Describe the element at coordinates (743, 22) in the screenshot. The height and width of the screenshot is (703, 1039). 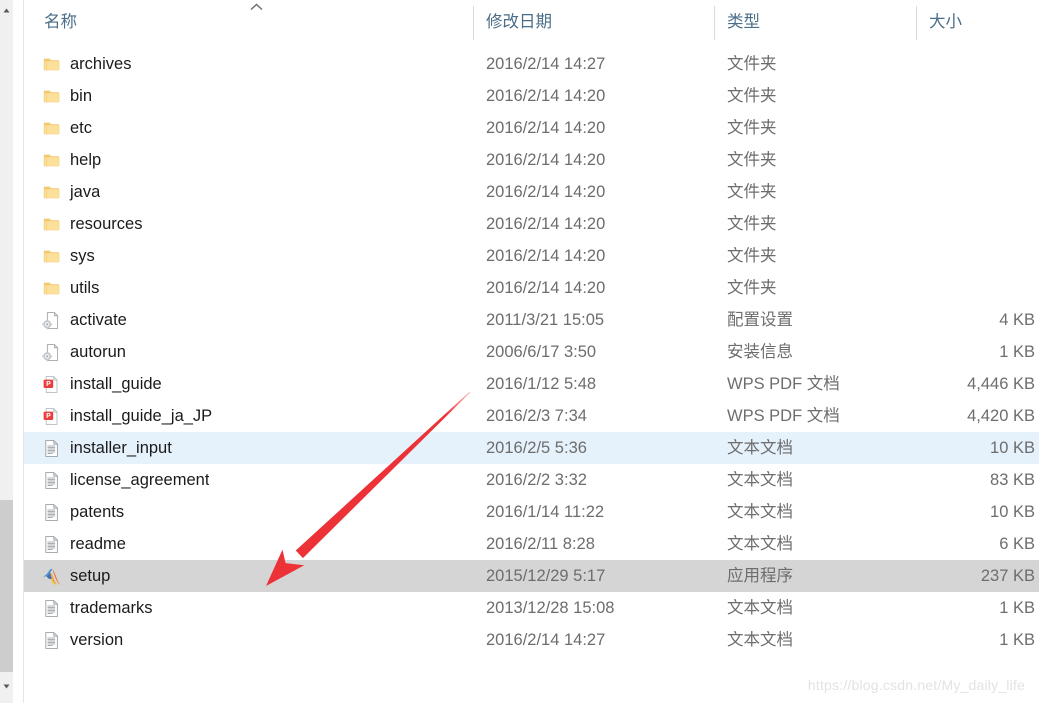
I see `column-header-type: 类型` at that location.